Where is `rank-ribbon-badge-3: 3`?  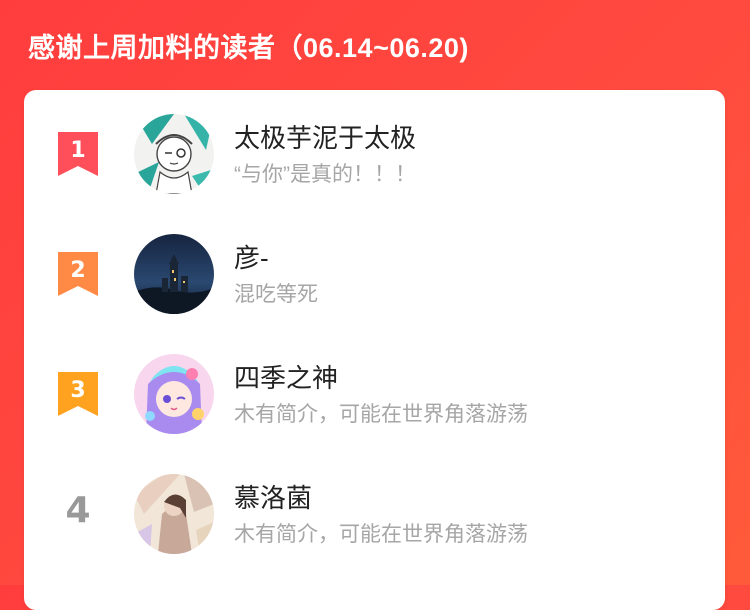
rank-ribbon-badge-3: 3 is located at coordinates (78, 394).